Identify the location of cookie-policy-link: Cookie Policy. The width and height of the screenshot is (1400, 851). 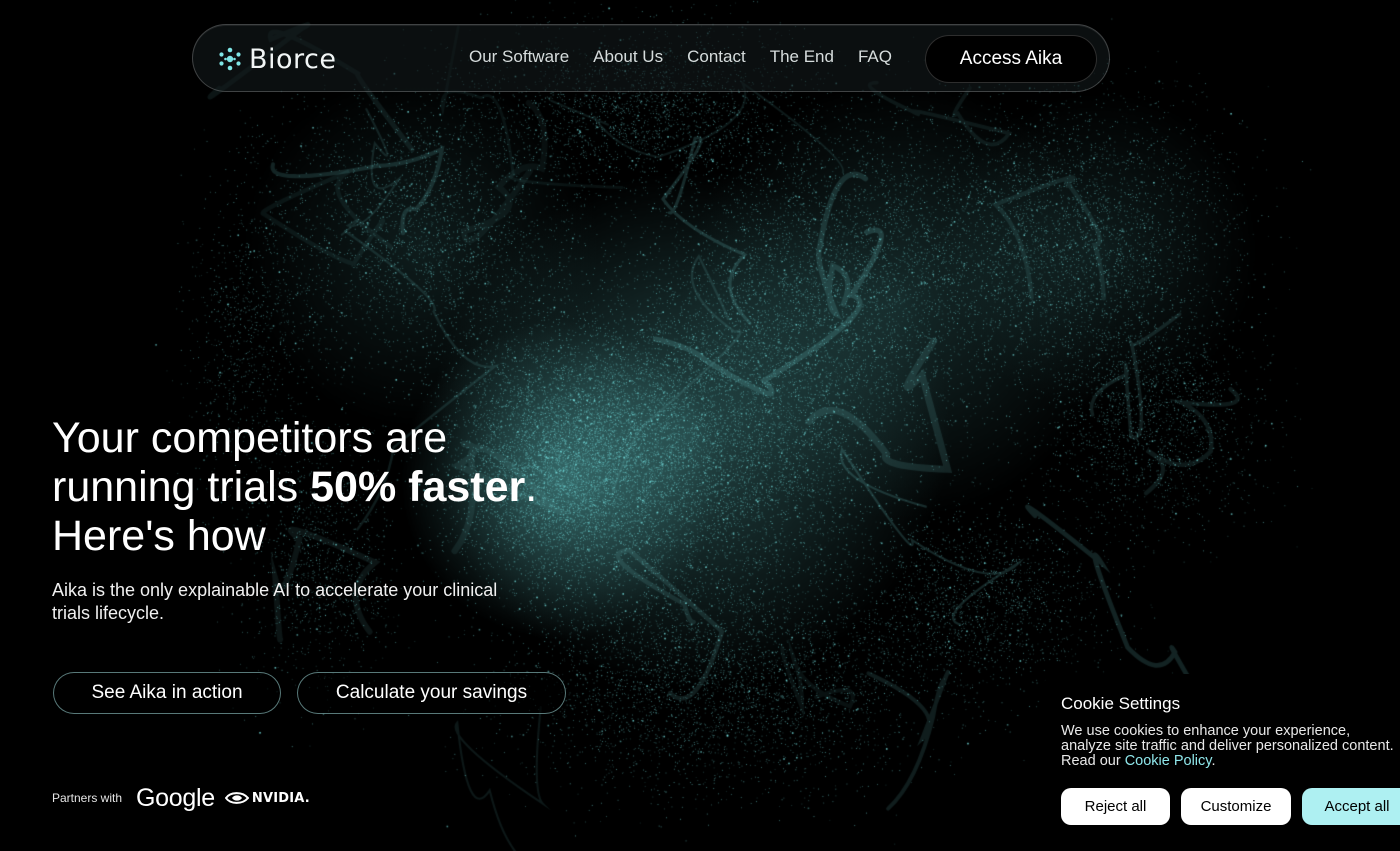
(1168, 761).